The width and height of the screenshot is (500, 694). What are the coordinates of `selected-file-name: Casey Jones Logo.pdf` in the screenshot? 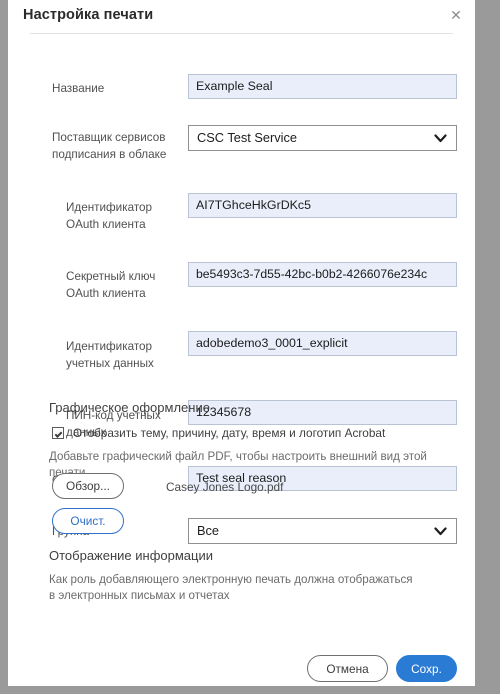 It's located at (225, 487).